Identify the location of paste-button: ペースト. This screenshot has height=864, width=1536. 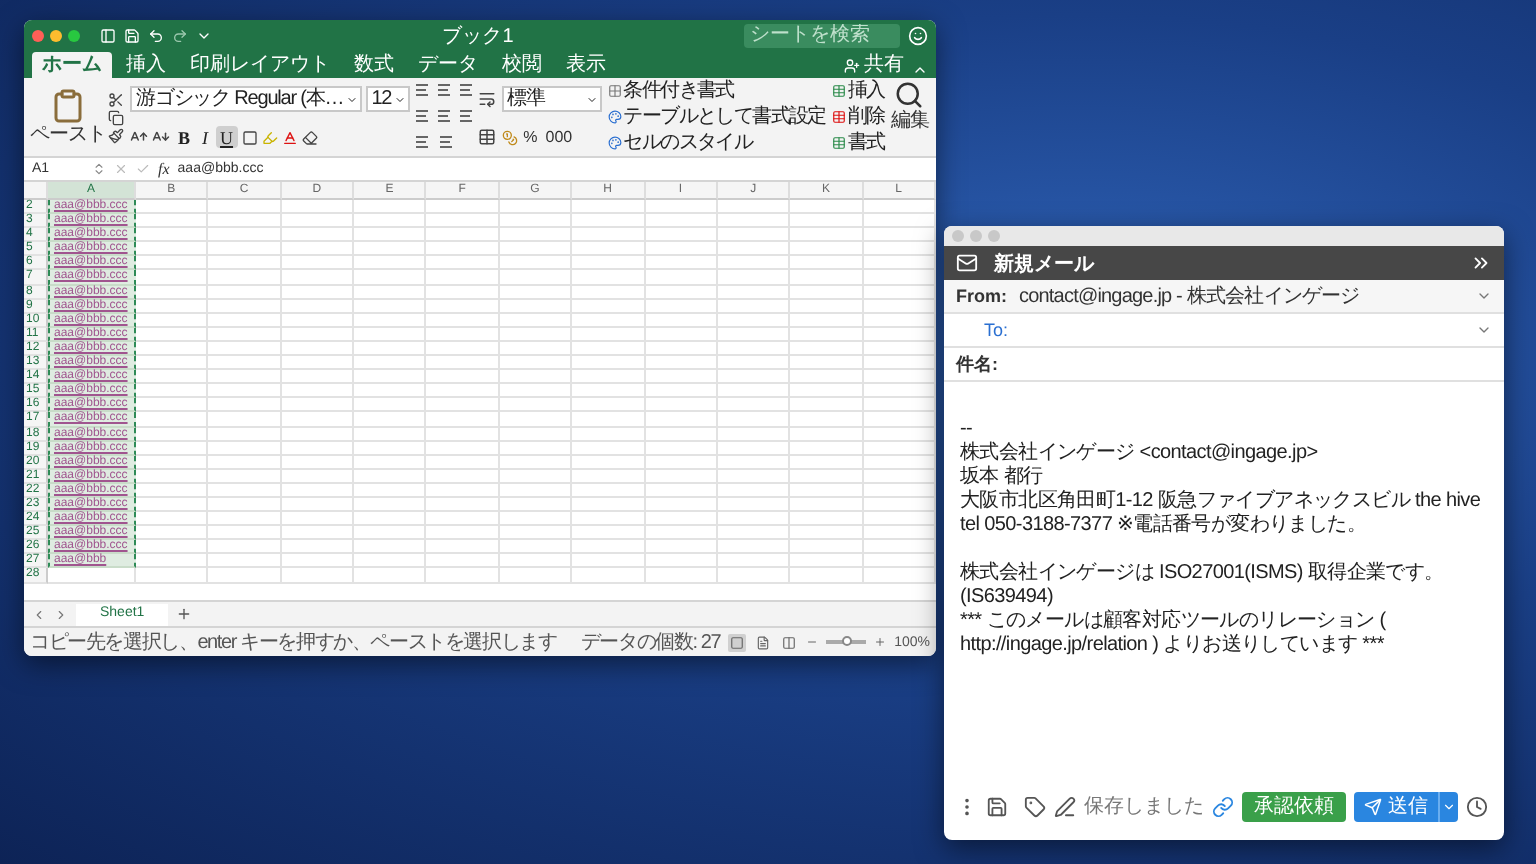
(68, 117).